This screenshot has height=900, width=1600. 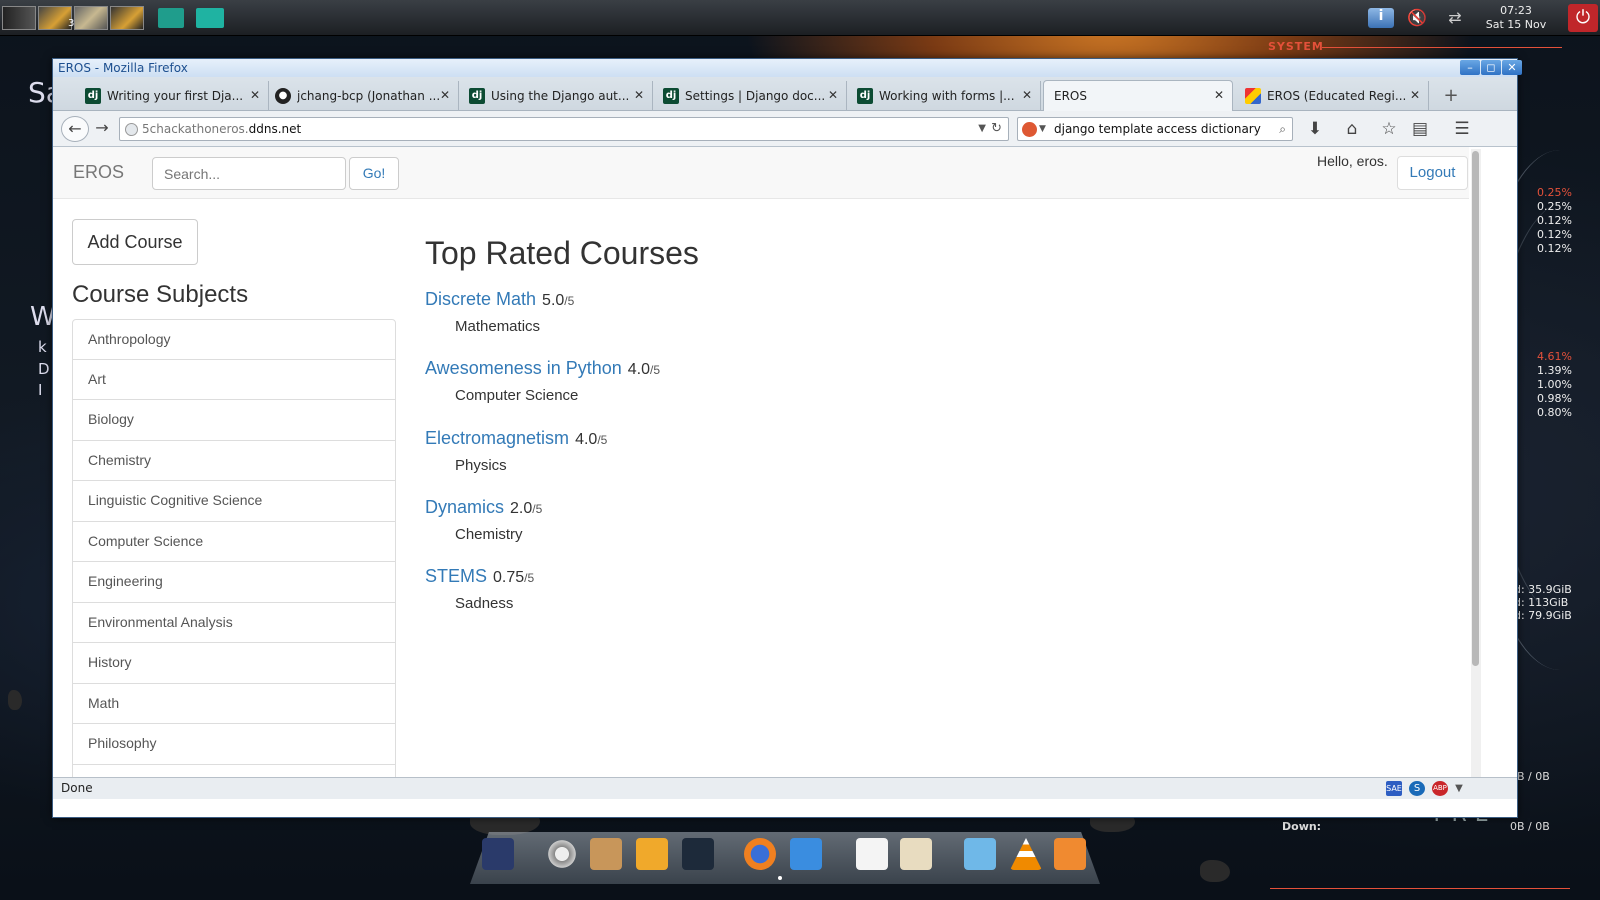 I want to click on scrollbar-thumb, so click(x=1475, y=408).